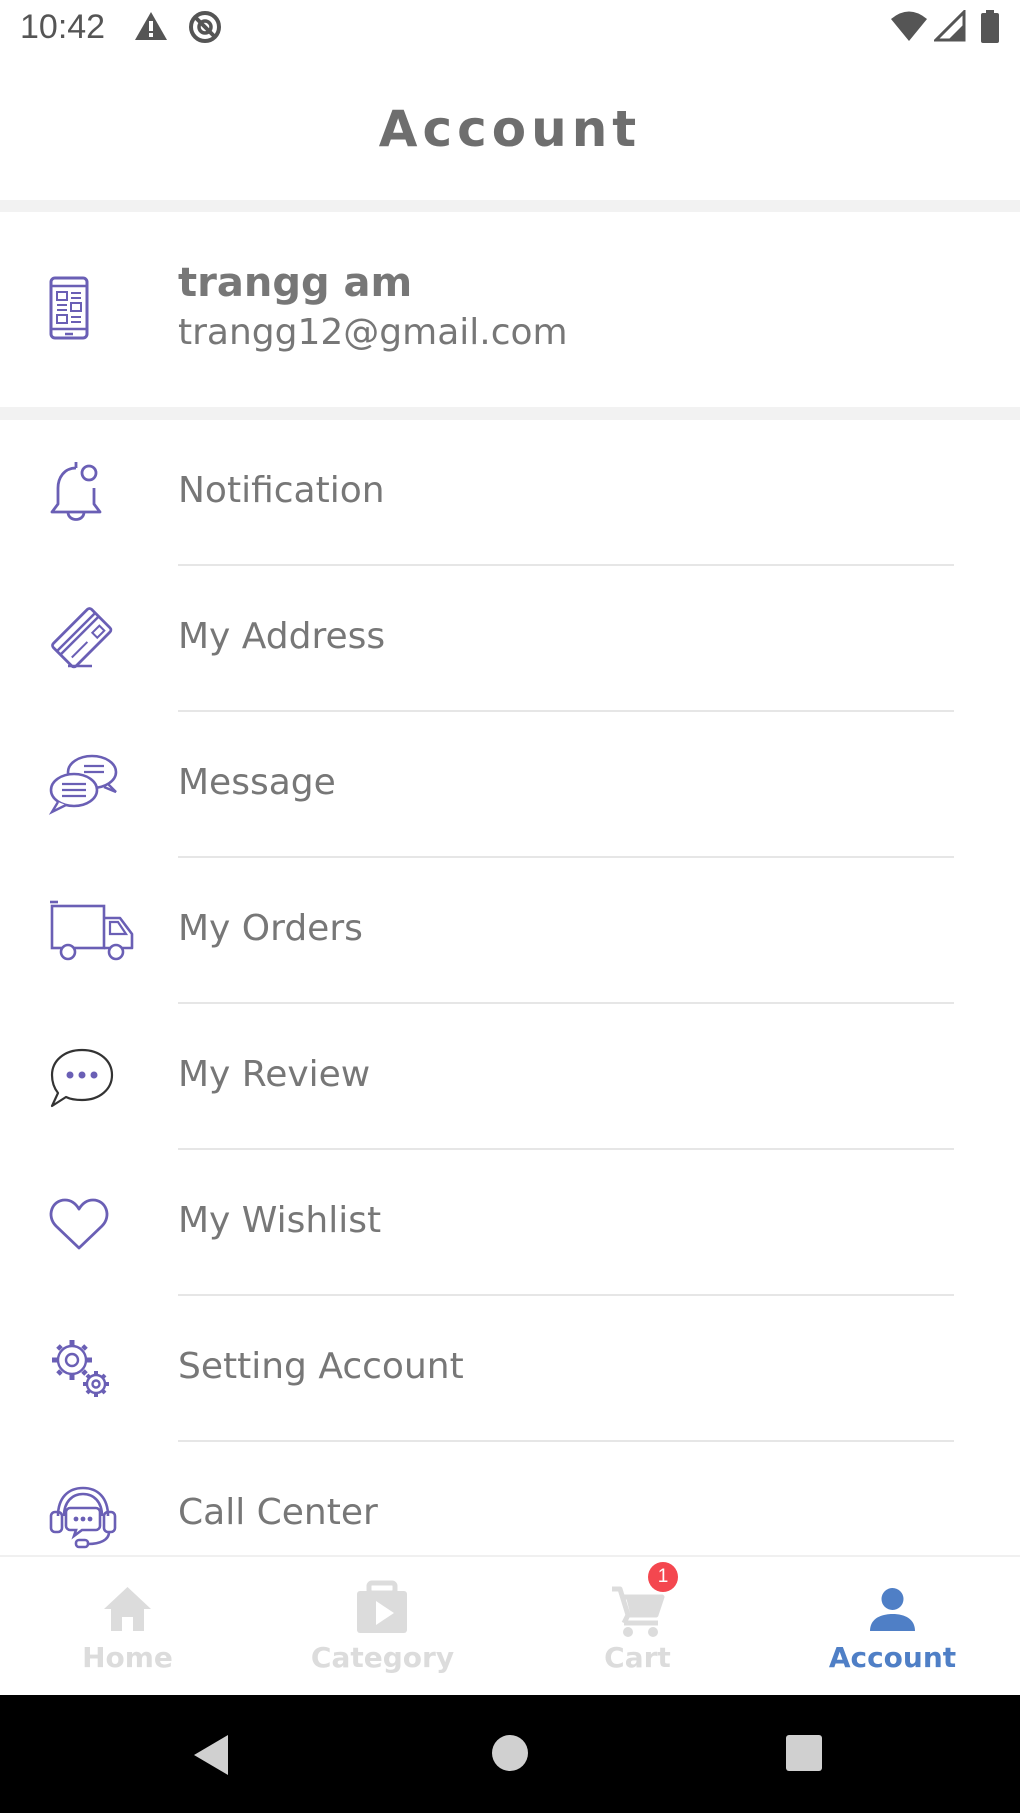  I want to click on menu-item-label: My Orders, so click(270, 928).